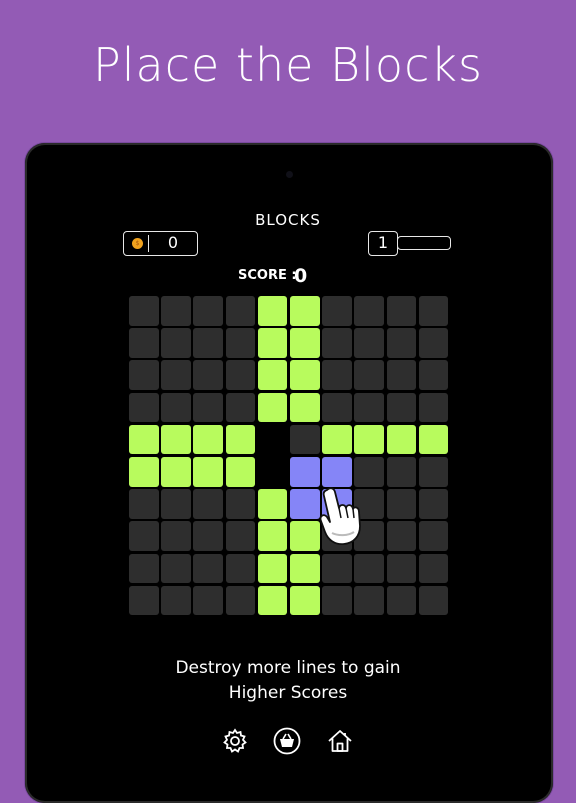  I want to click on basket-icon, so click(287, 741).